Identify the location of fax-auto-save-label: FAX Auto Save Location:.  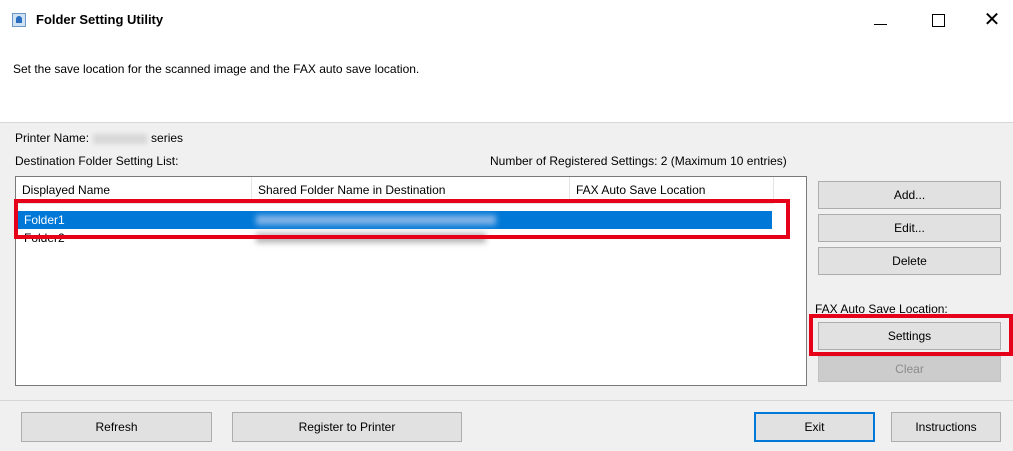
(881, 309).